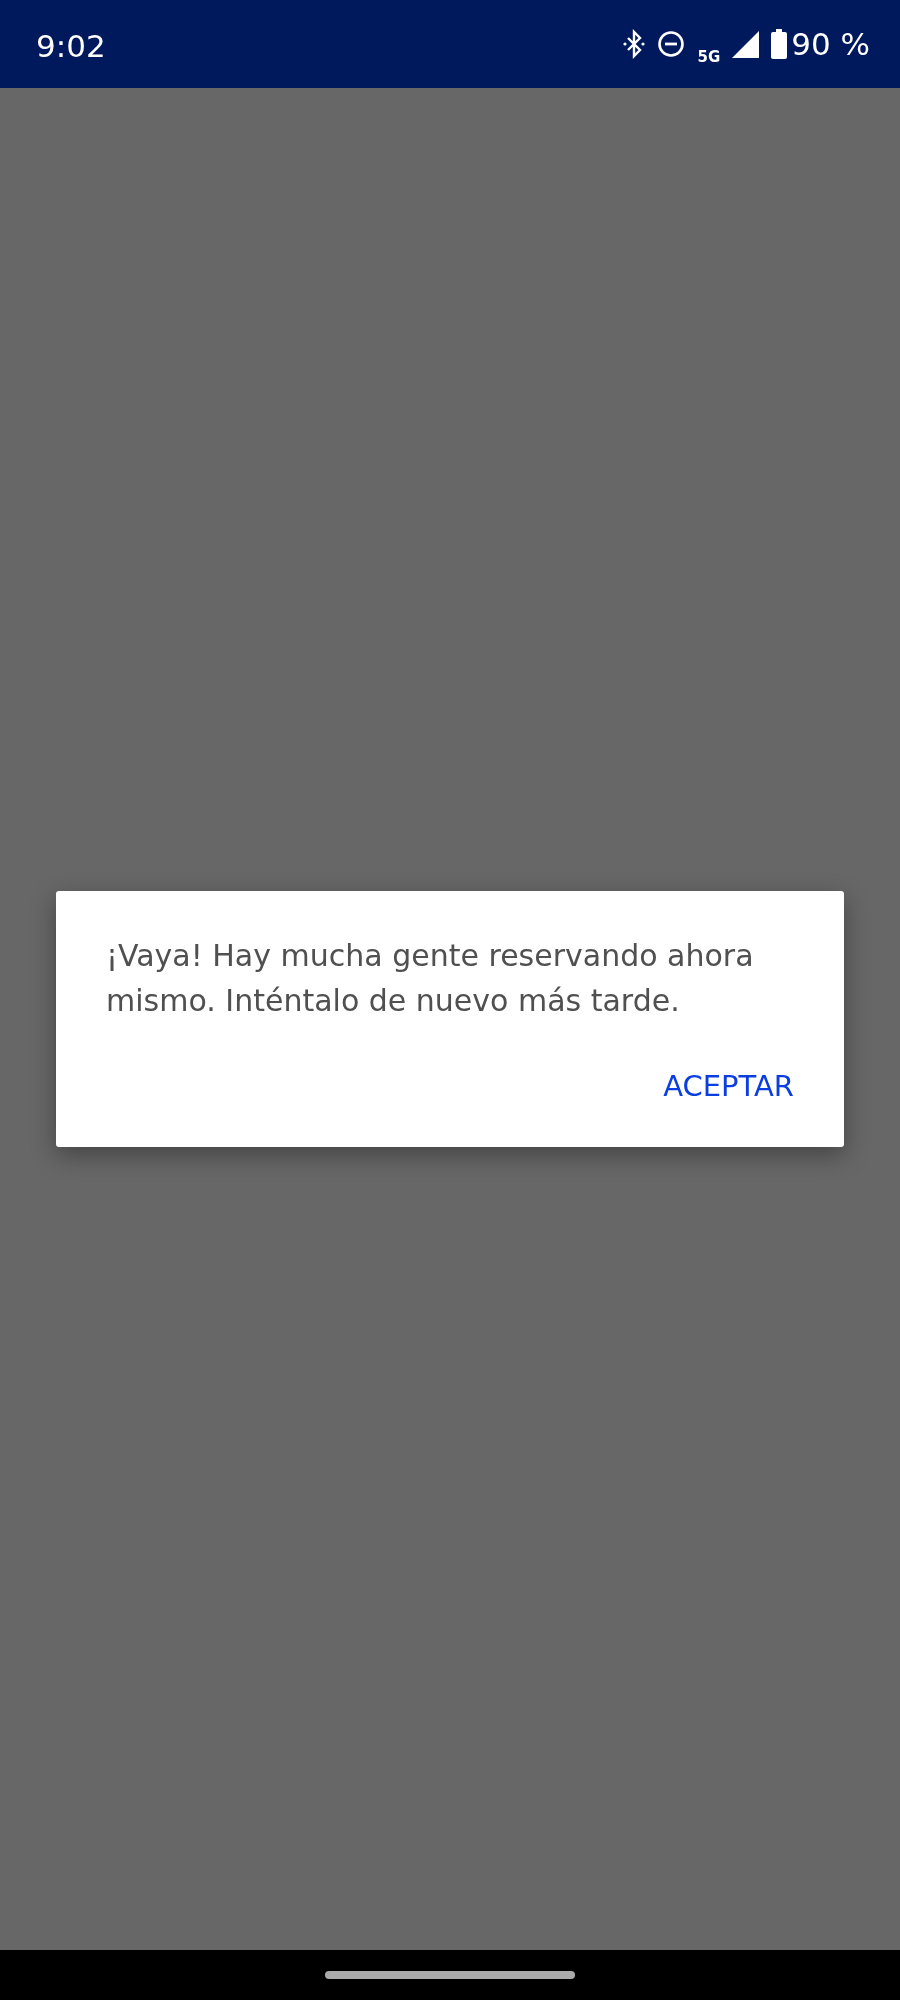  Describe the element at coordinates (71, 45) in the screenshot. I see `clock-time: 9:02` at that location.